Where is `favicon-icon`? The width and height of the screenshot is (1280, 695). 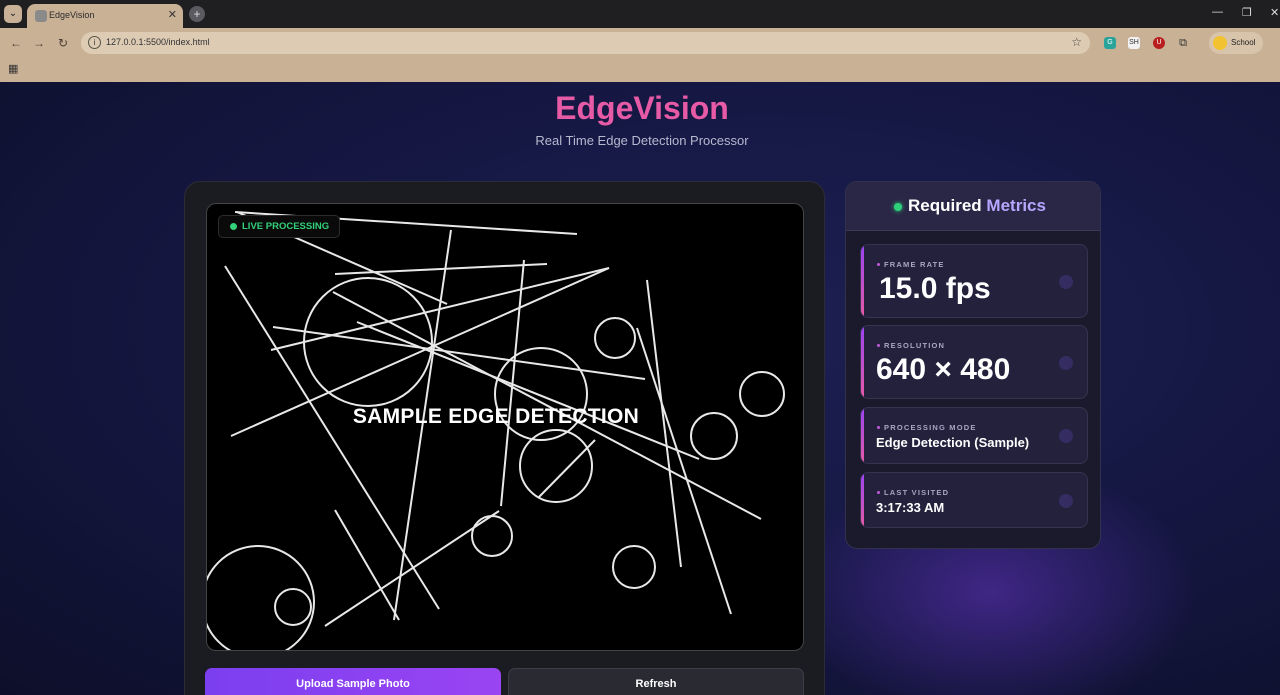 favicon-icon is located at coordinates (41, 16).